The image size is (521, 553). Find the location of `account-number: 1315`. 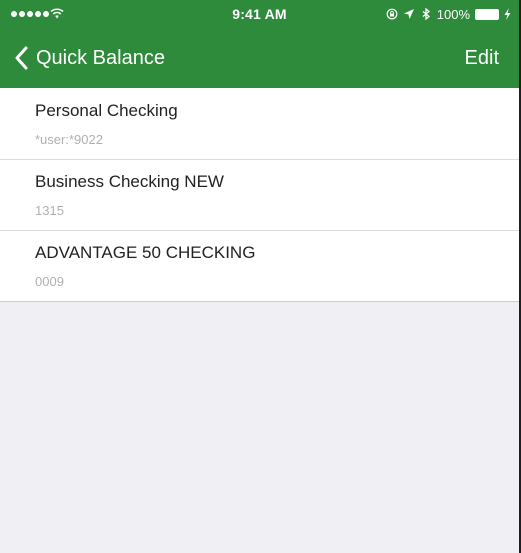

account-number: 1315 is located at coordinates (49, 210).